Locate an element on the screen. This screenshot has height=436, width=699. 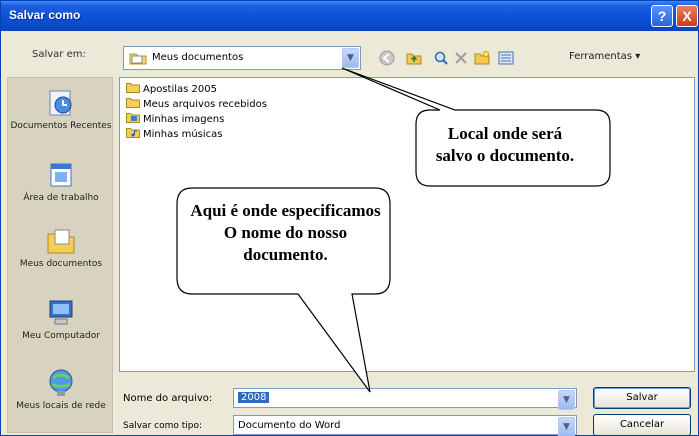
file-type-value: Documento do Word is located at coordinates (289, 425).